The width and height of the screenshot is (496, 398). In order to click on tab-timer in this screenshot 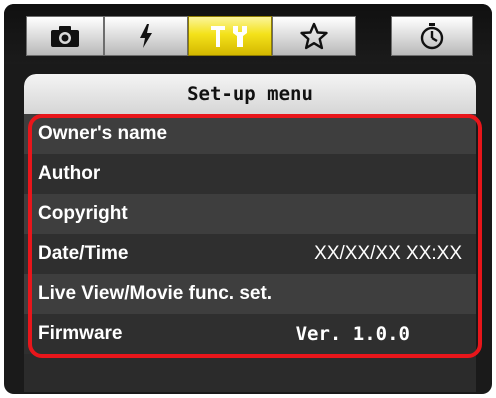, I will do `click(432, 36)`.